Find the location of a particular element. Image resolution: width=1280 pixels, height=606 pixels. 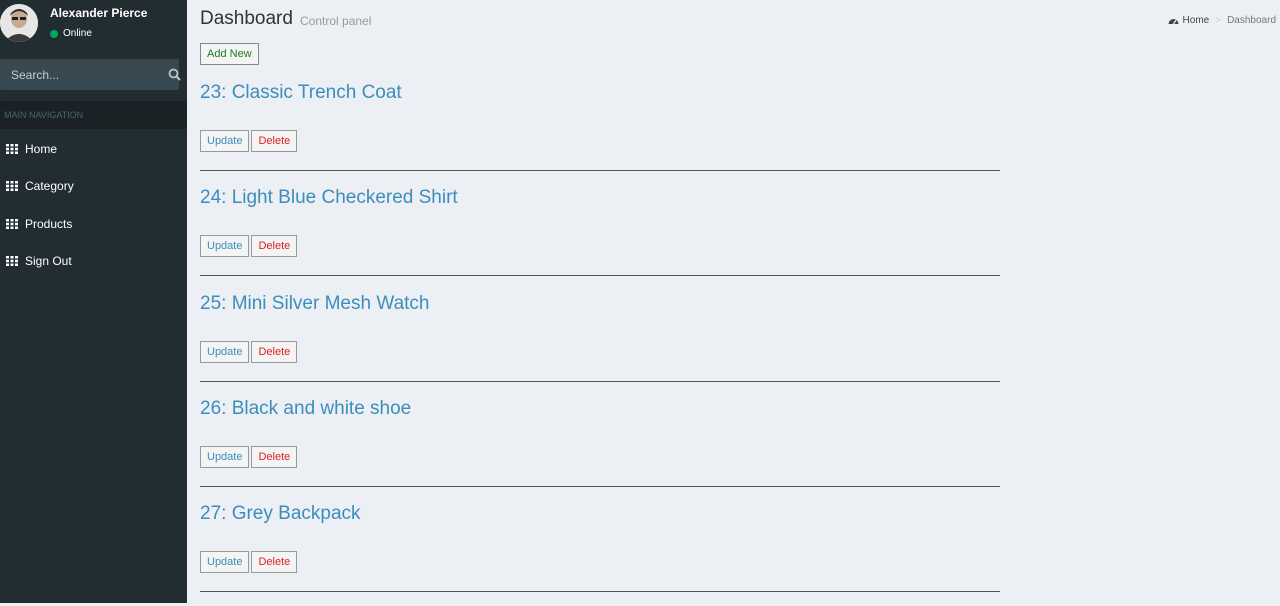

sidebar-item-products: Products is located at coordinates (93, 224).